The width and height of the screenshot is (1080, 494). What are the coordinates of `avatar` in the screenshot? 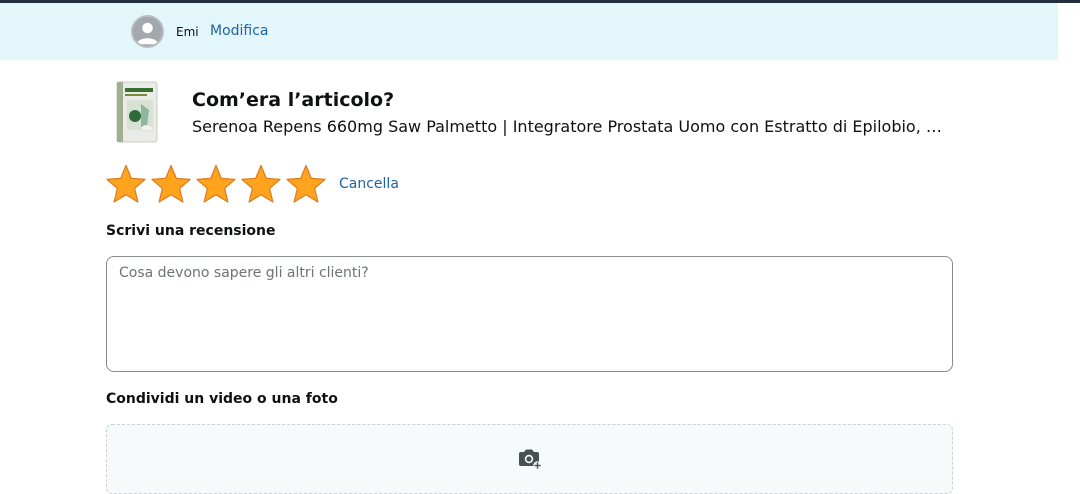 It's located at (147, 31).